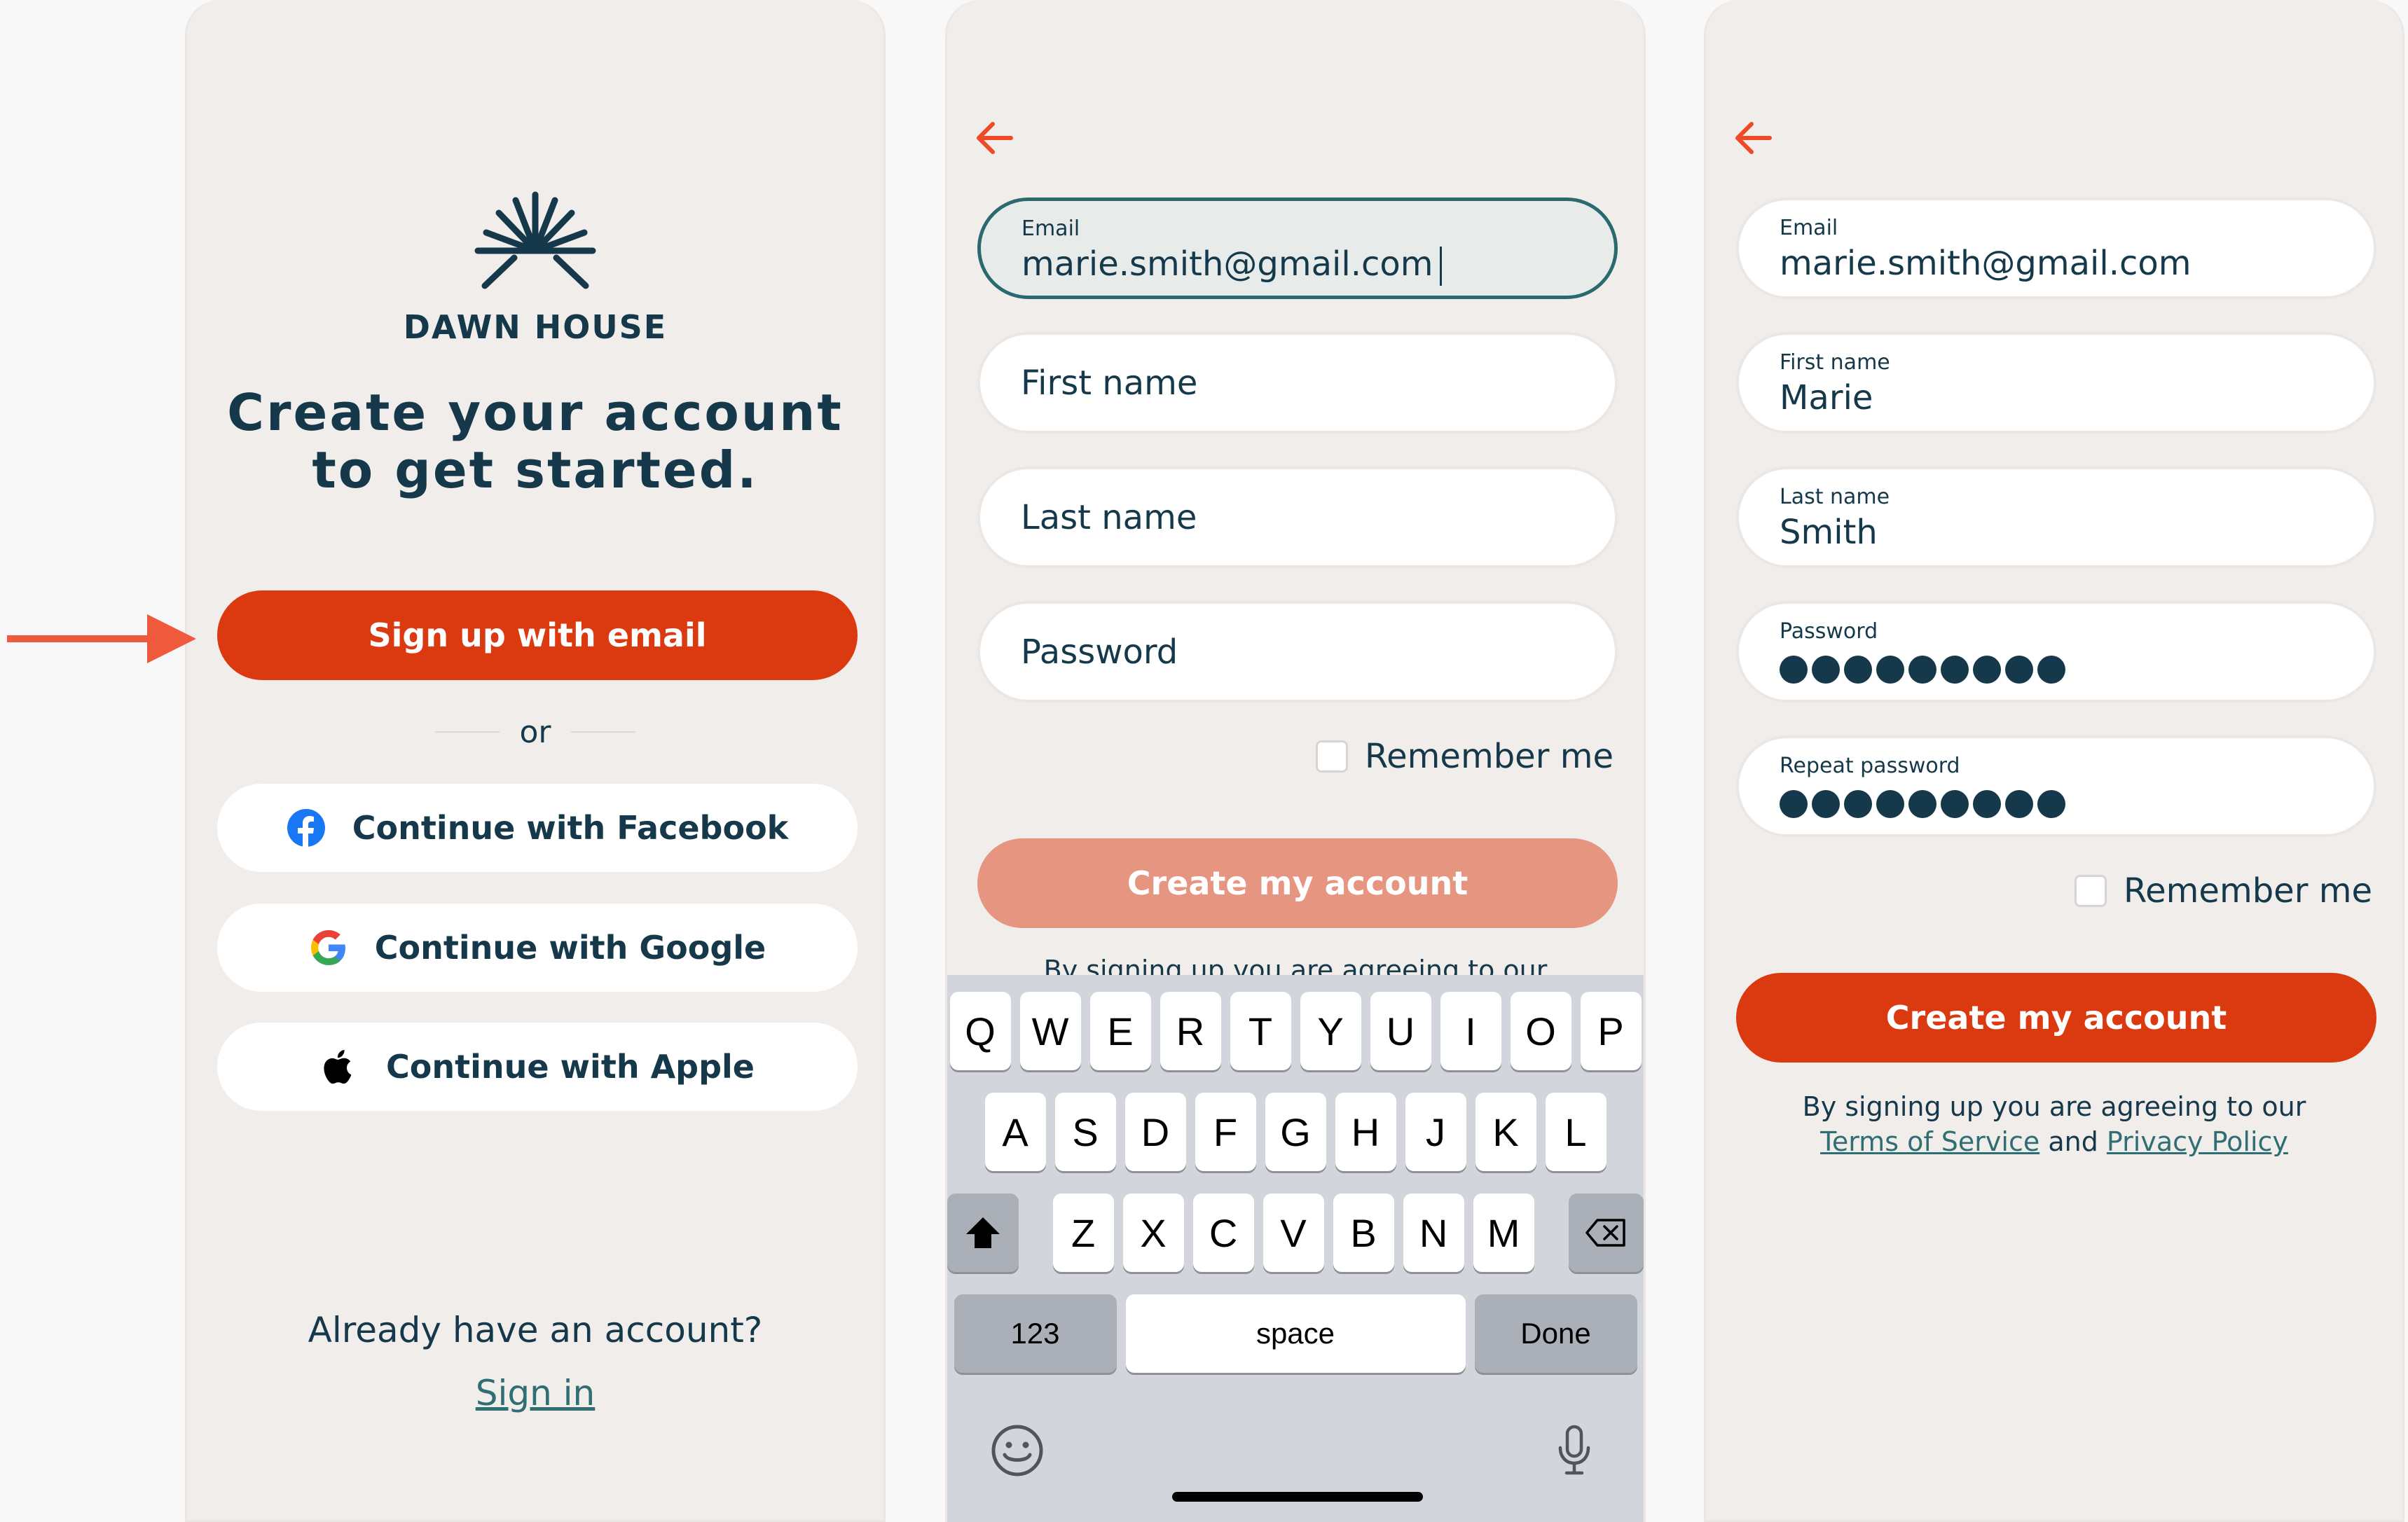  What do you see at coordinates (1050, 1031) in the screenshot?
I see `key-w: W` at bounding box center [1050, 1031].